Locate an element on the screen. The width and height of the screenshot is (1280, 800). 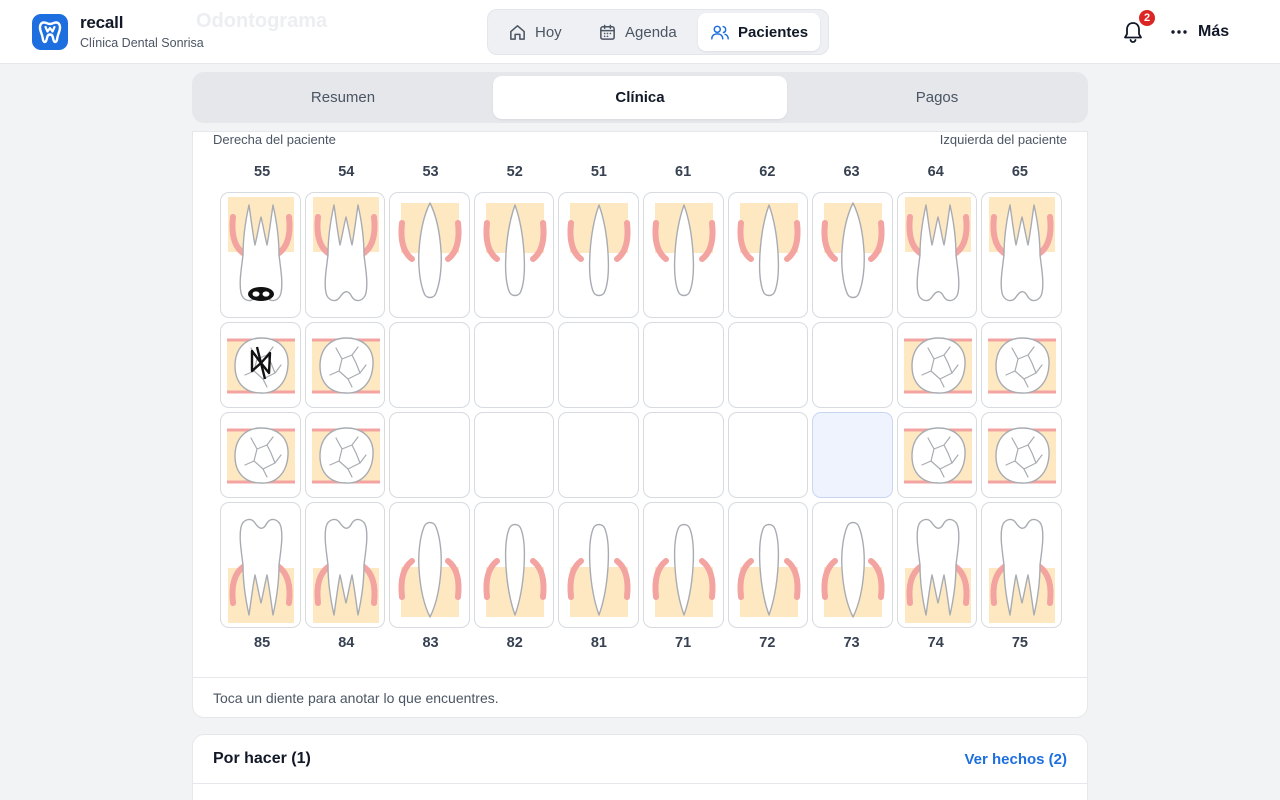
notification-badge: 2 is located at coordinates (1147, 18).